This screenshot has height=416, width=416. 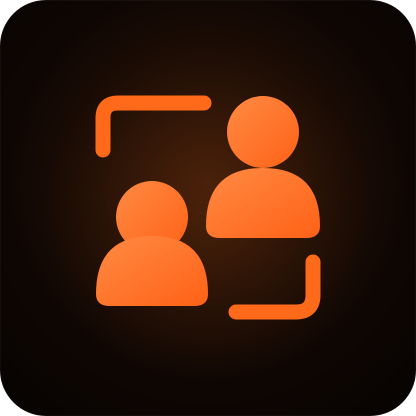 What do you see at coordinates (274, 287) in the screenshot?
I see `corner-bracket-bottom-right` at bounding box center [274, 287].